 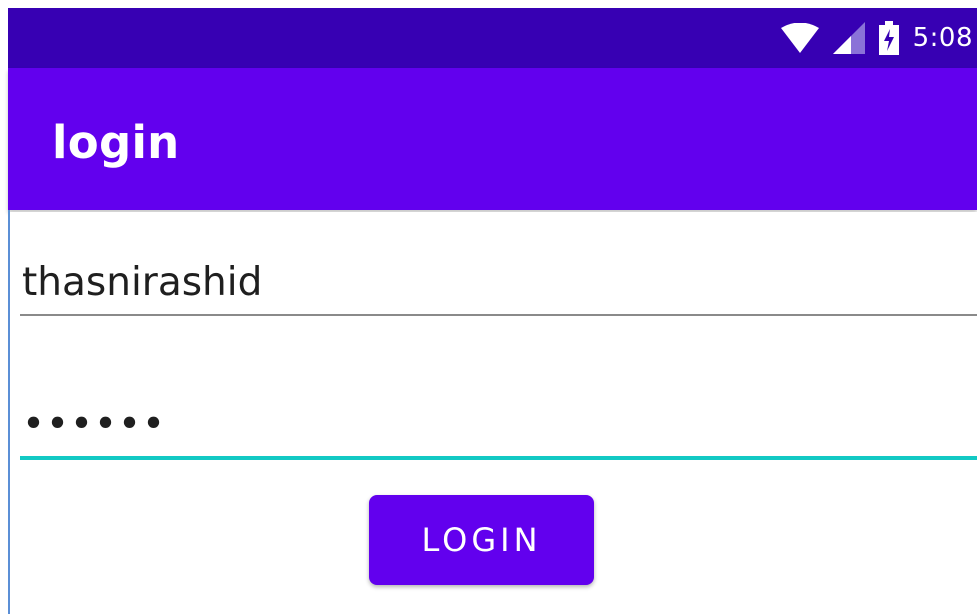 What do you see at coordinates (848, 38) in the screenshot?
I see `cell-signal-icon` at bounding box center [848, 38].